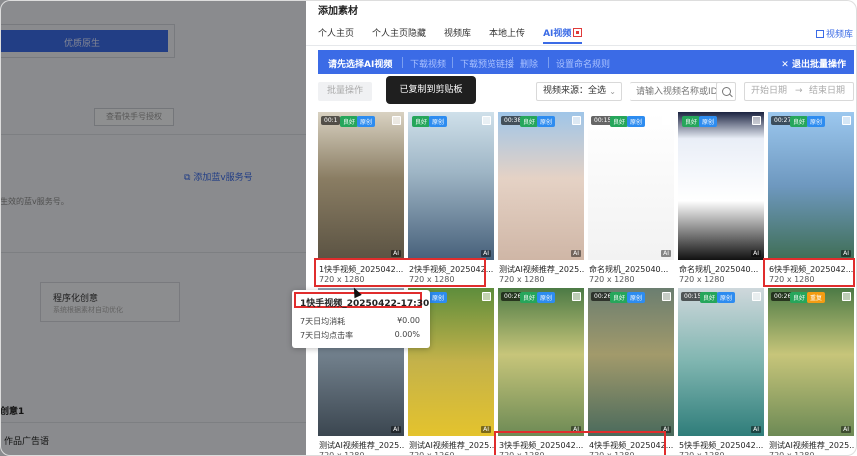  I want to click on tooltip-cost-label: 7天日均消耗, so click(323, 321).